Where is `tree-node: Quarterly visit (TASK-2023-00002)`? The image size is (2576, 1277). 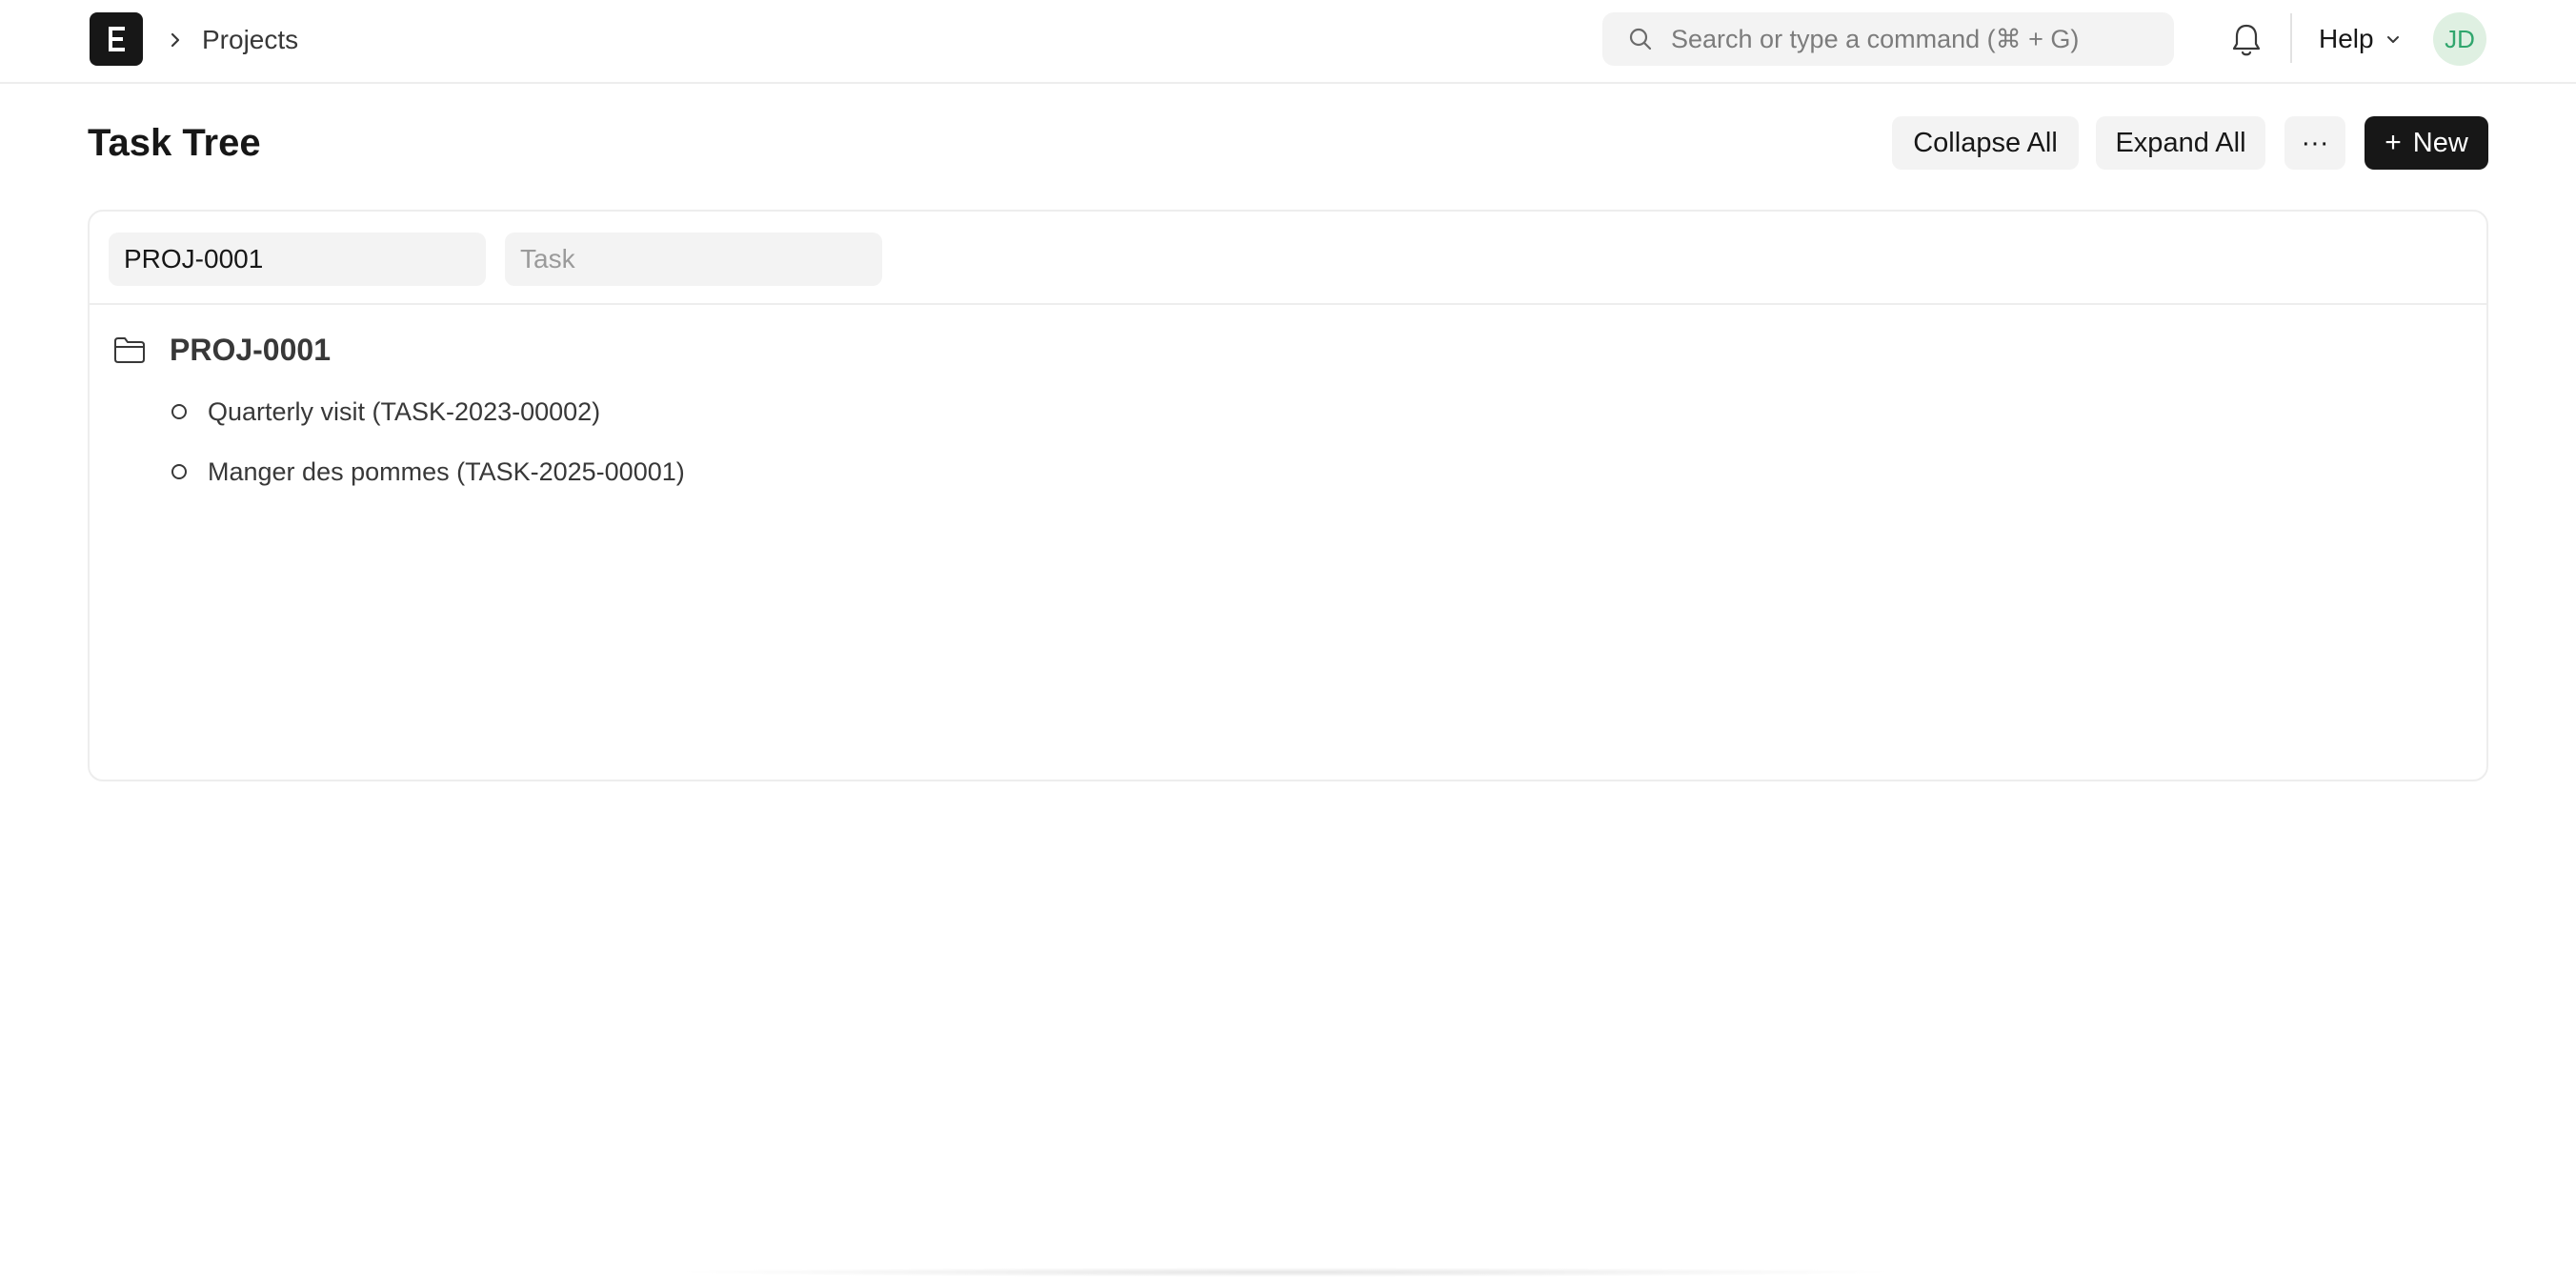 tree-node: Quarterly visit (TASK-2023-00002) is located at coordinates (386, 412).